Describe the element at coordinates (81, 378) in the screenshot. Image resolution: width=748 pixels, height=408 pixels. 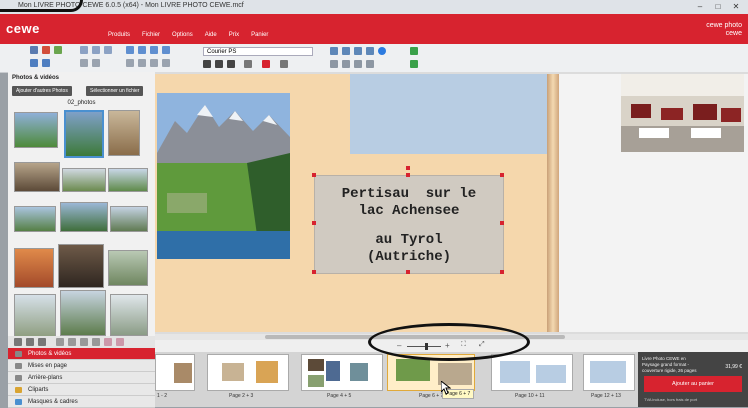
I see `accordion-backgrounds: Arrière-plans` at that location.